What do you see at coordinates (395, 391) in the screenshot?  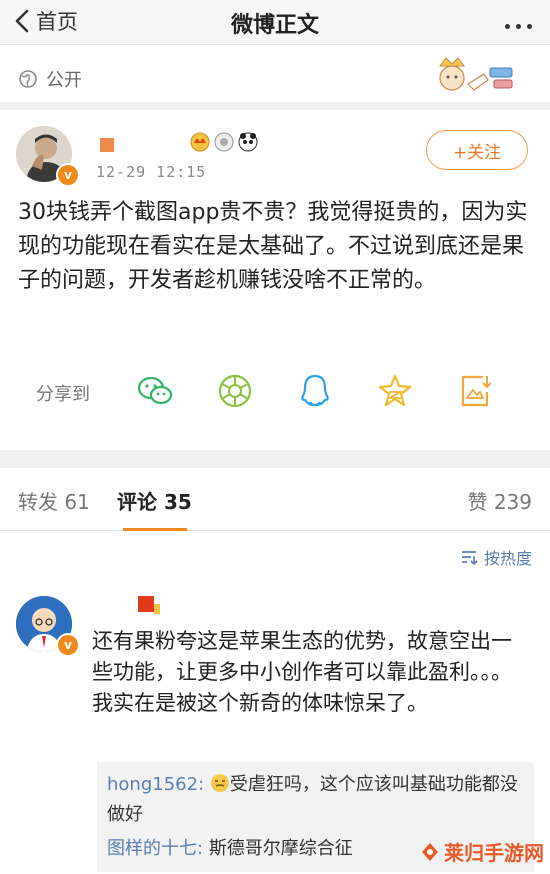 I see `qzone-icon` at bounding box center [395, 391].